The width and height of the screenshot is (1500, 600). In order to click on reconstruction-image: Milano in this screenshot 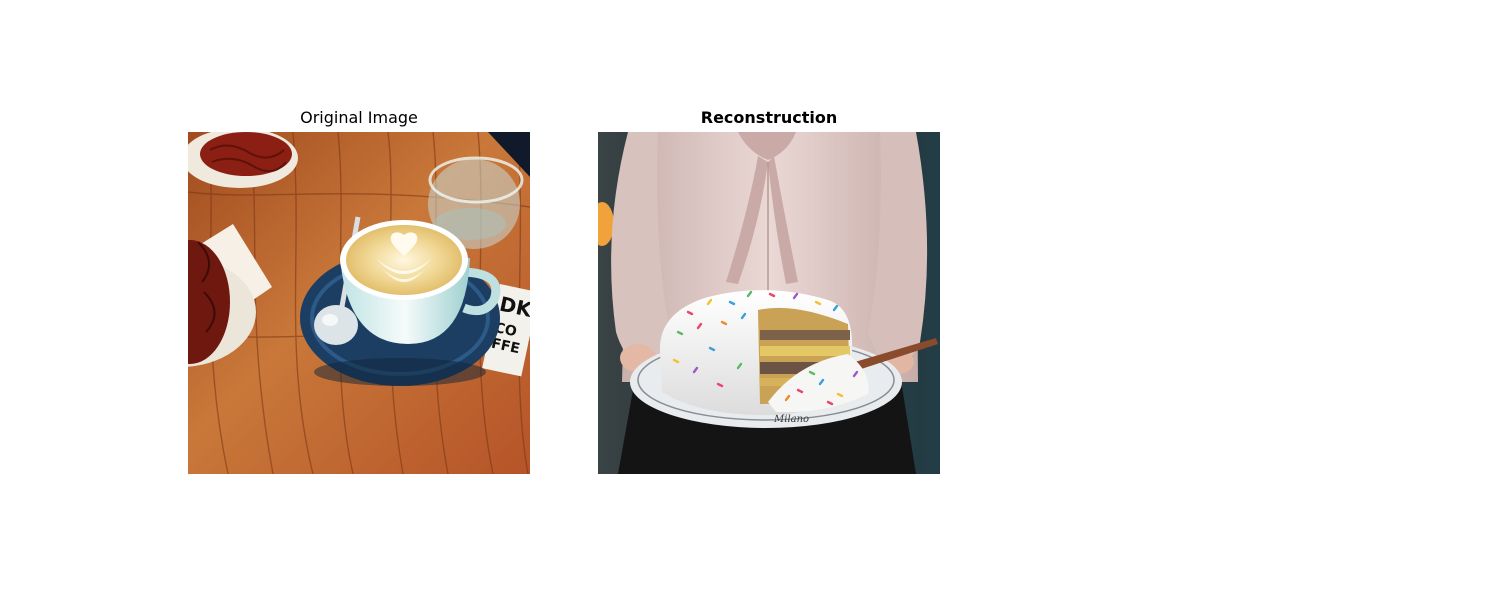, I will do `click(769, 303)`.